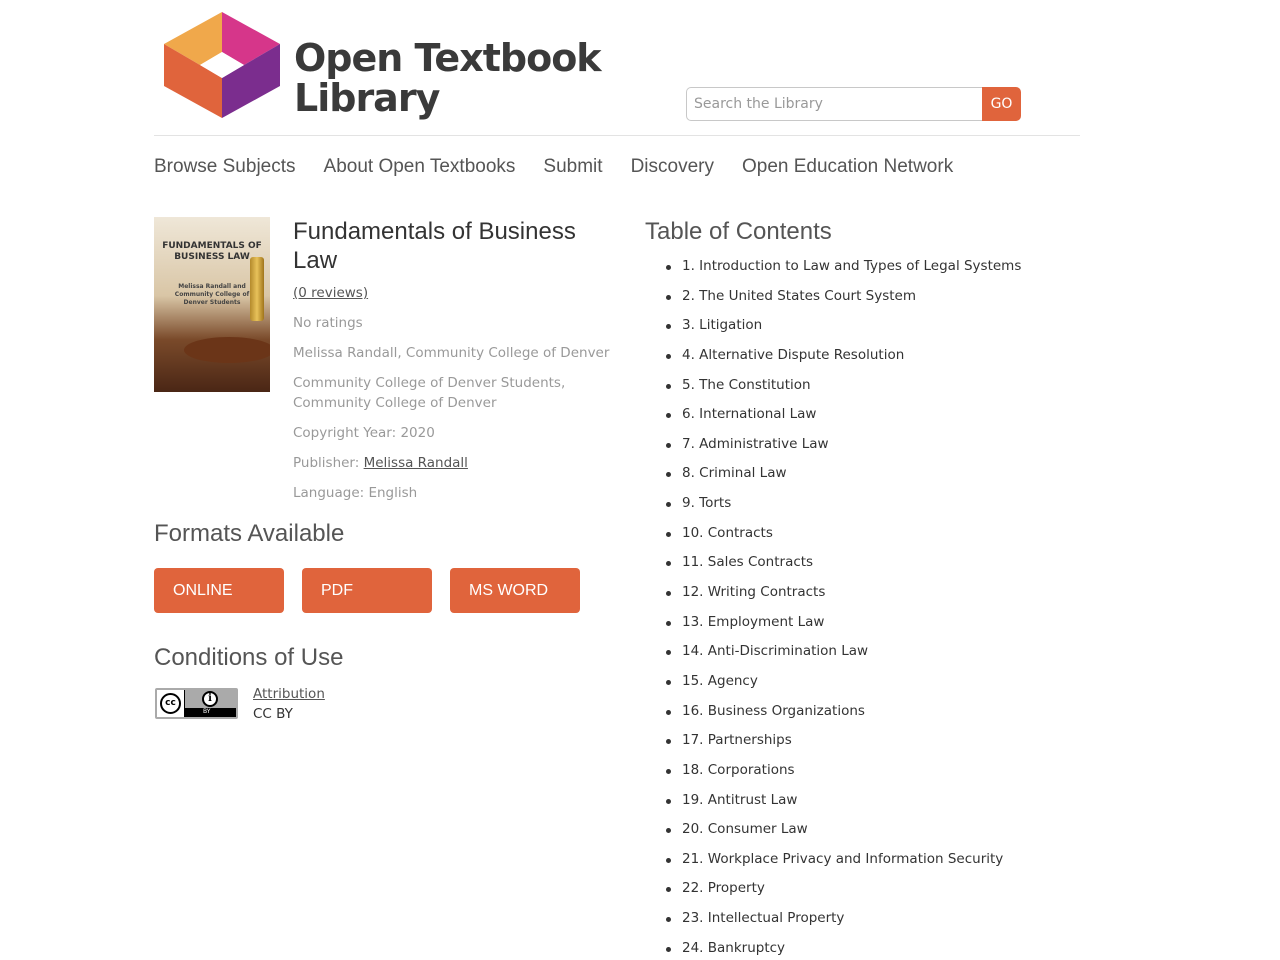  I want to click on nav-discovery: Discovery, so click(672, 167).